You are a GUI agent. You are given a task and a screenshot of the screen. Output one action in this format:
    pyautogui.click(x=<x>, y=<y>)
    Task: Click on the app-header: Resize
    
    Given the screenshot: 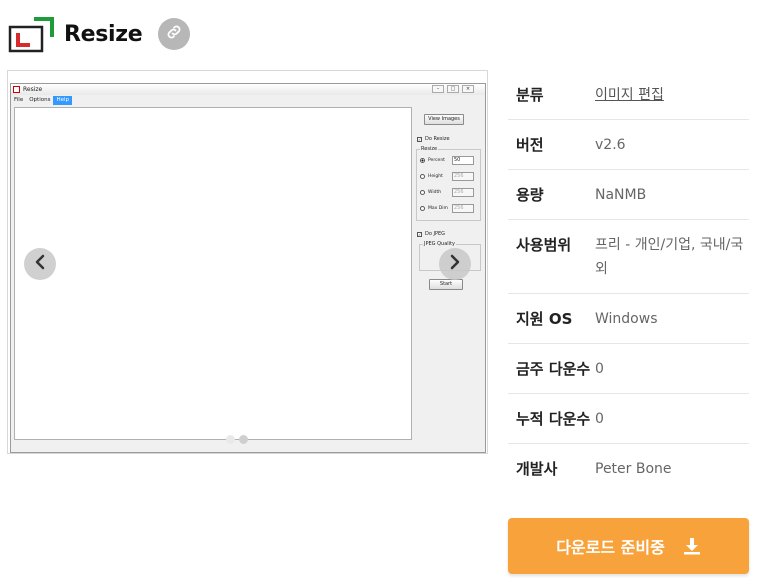 What is the action you would take?
    pyautogui.click(x=99, y=34)
    